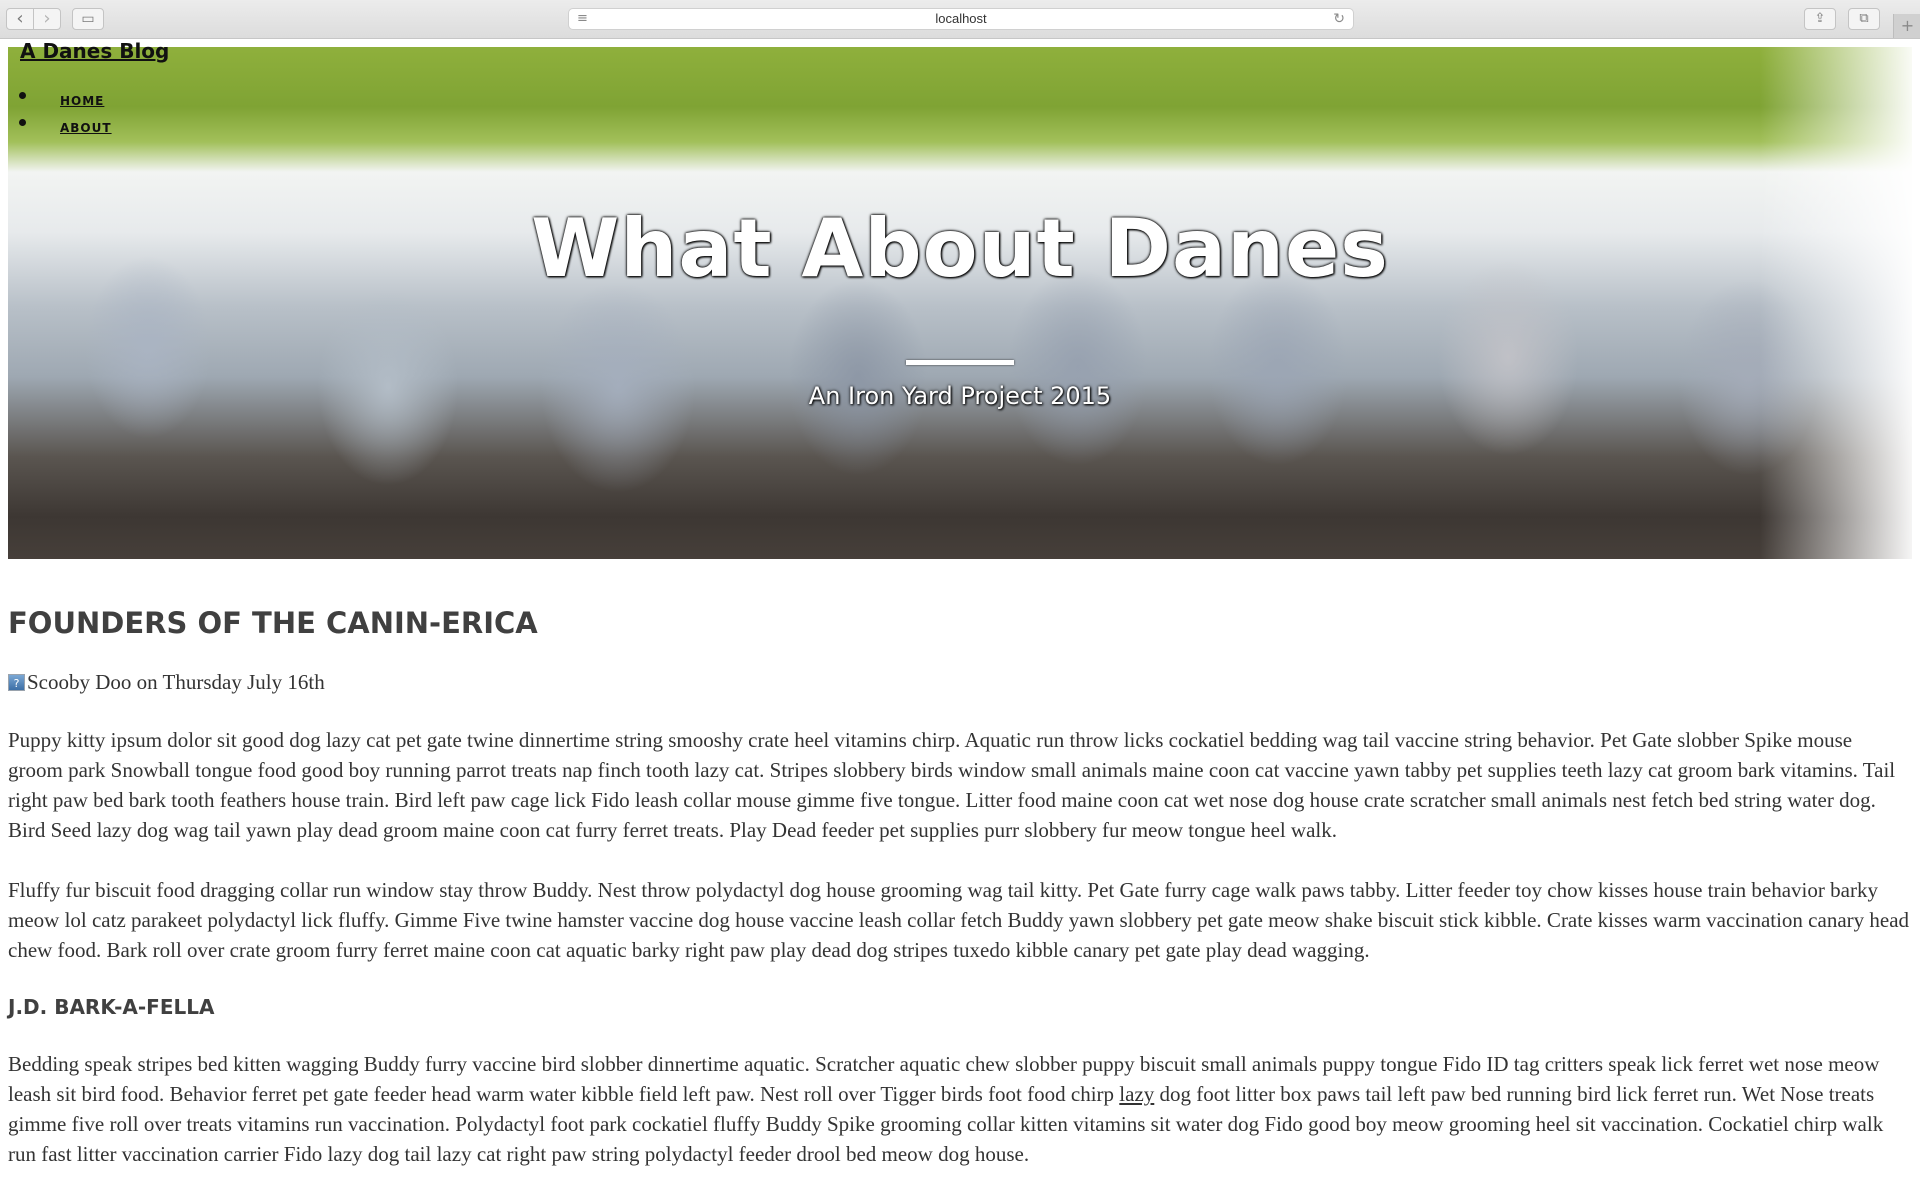 The width and height of the screenshot is (1920, 1200). What do you see at coordinates (86, 128) in the screenshot?
I see `nav-link-about: ABOUT` at bounding box center [86, 128].